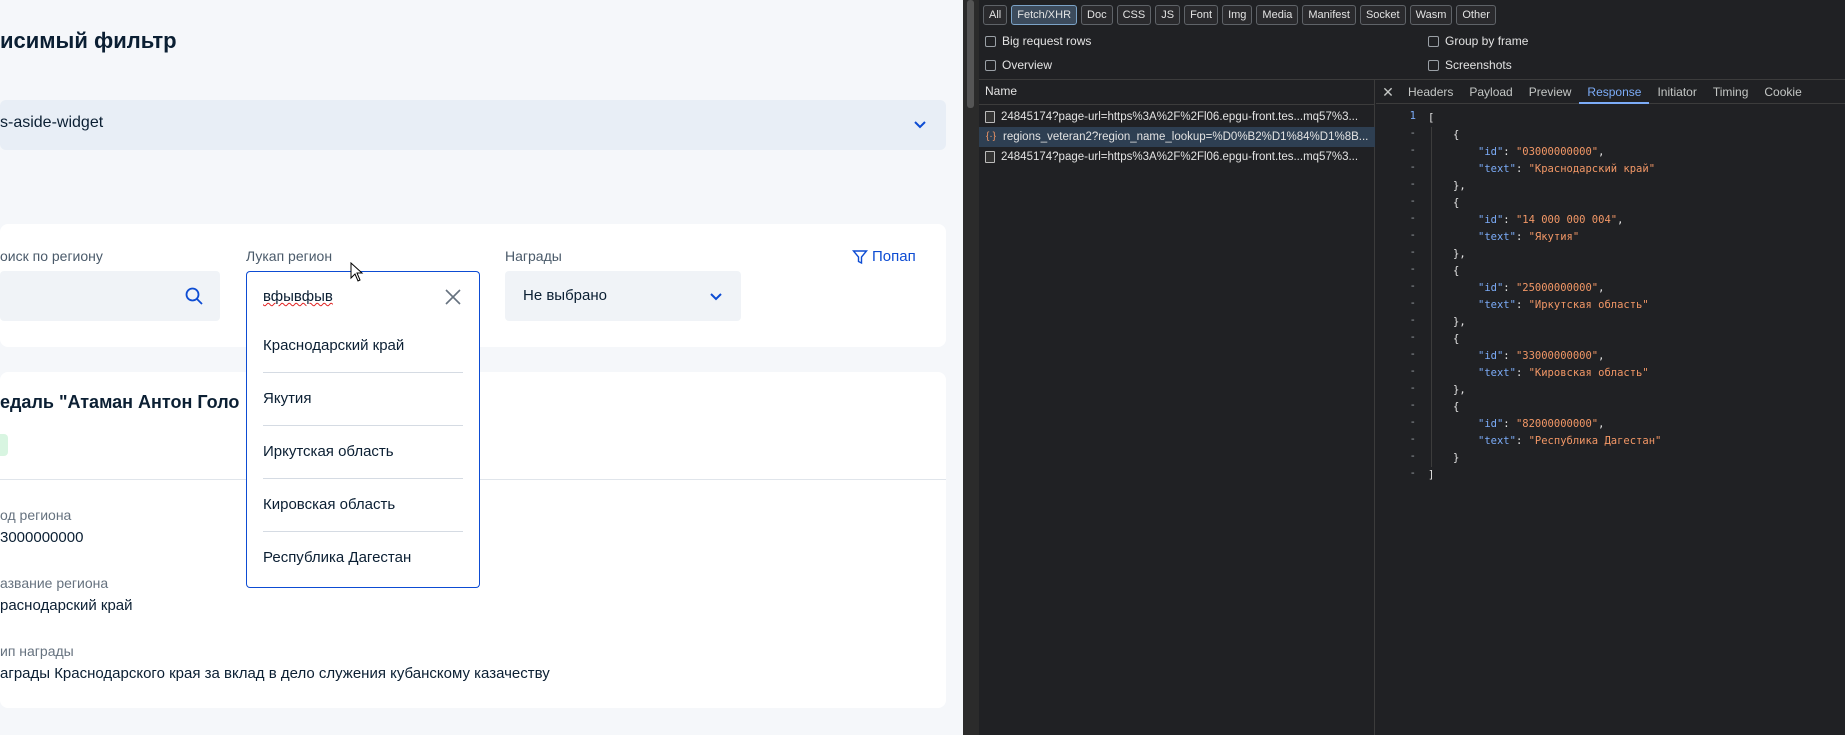  Describe the element at coordinates (1201, 15) in the screenshot. I see `filter-chip-font: Font` at that location.